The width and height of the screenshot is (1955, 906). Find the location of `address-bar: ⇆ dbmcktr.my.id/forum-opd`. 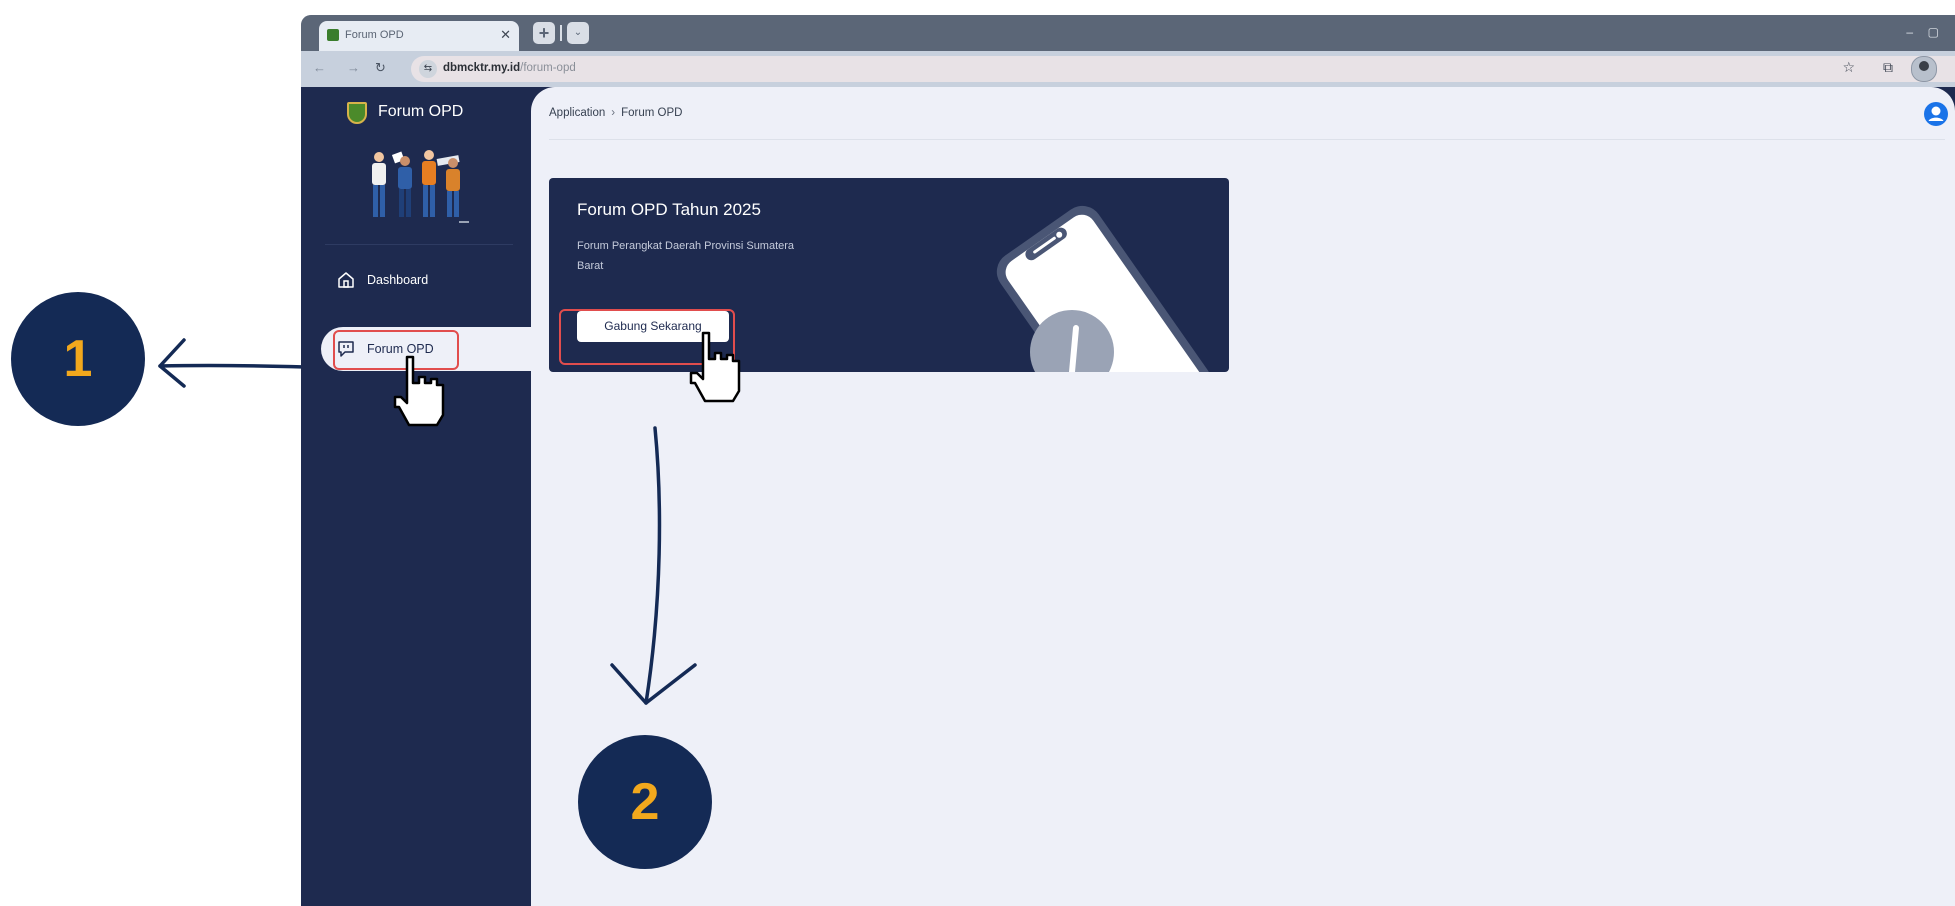

address-bar: ⇆ dbmcktr.my.id/forum-opd is located at coordinates (1183, 69).